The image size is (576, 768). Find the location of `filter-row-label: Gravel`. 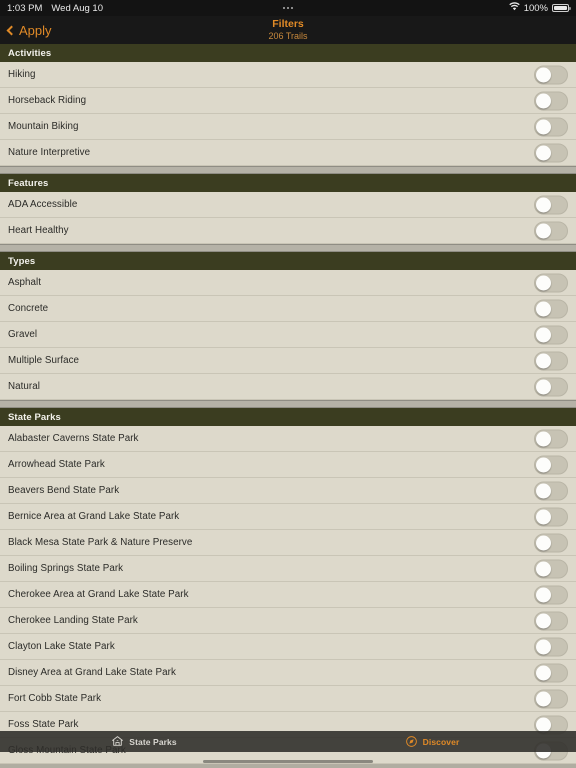

filter-row-label: Gravel is located at coordinates (23, 334).